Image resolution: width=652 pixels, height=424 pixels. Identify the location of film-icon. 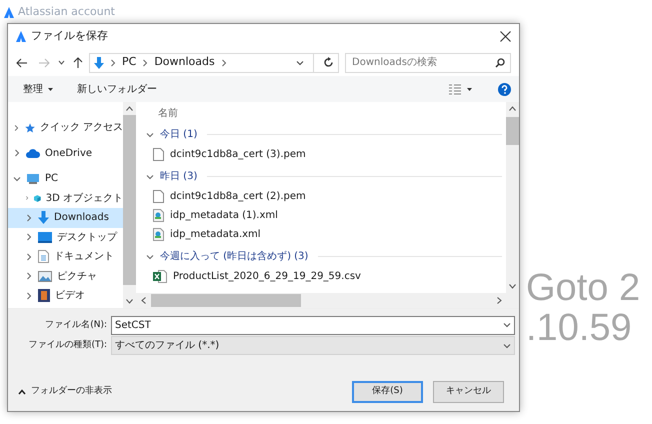
(44, 295).